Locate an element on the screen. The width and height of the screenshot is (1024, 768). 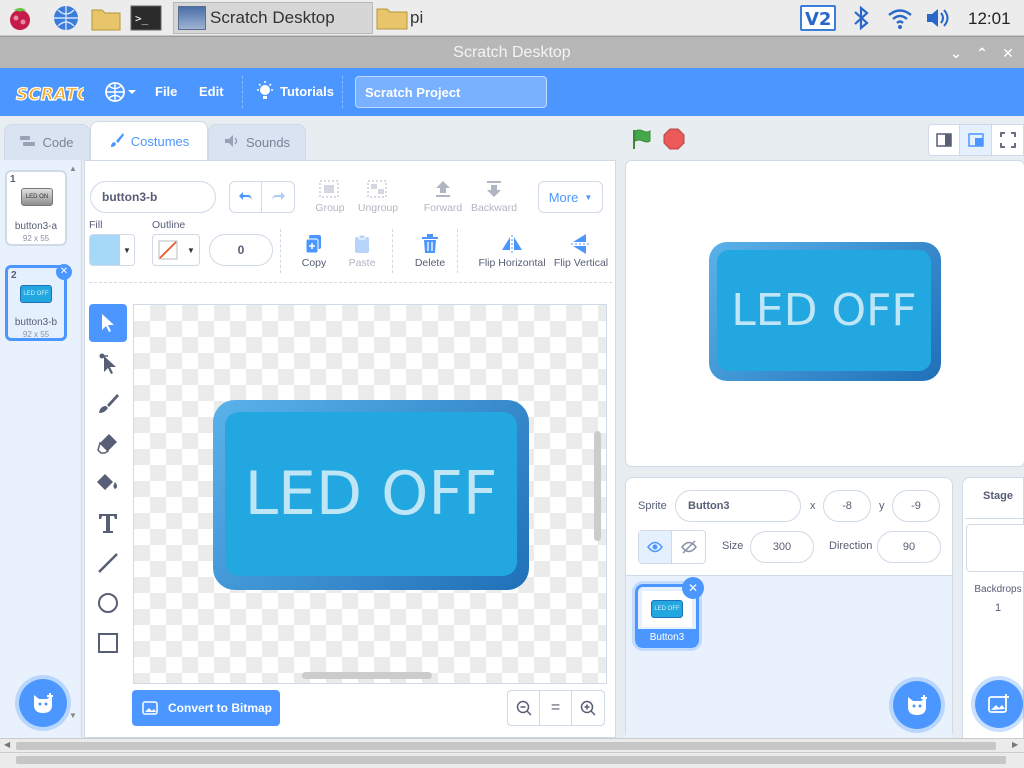
redo-button is located at coordinates (278, 197).